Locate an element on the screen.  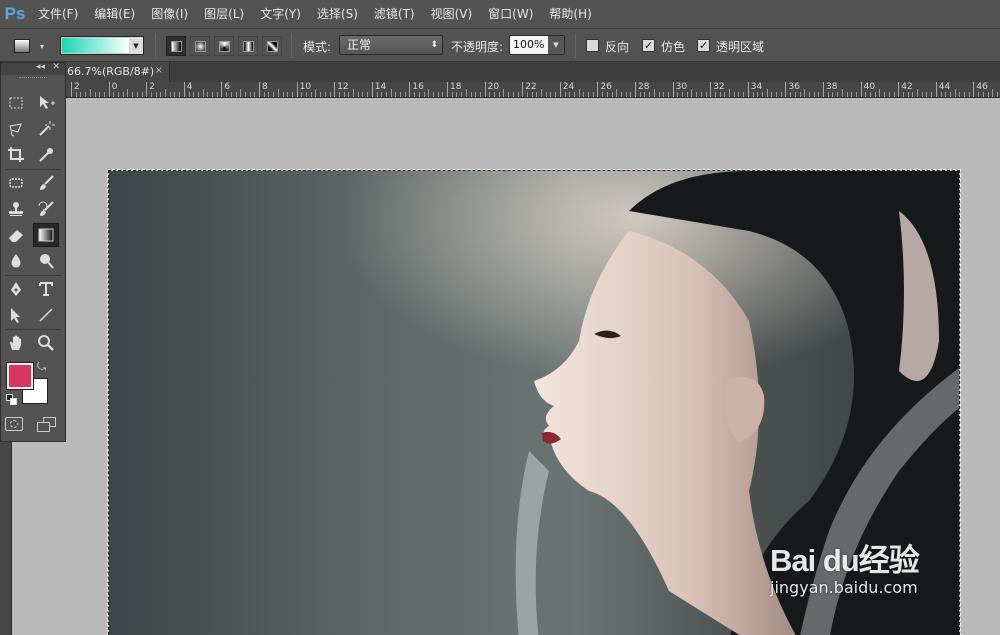
ruler-tick-label: 30 is located at coordinates (679, 89).